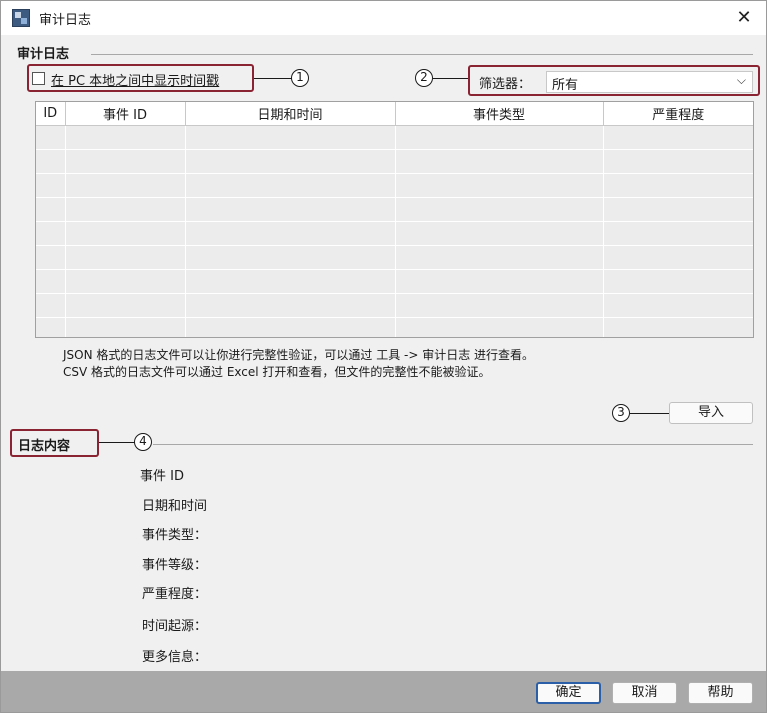 This screenshot has width=767, height=713. Describe the element at coordinates (143, 442) in the screenshot. I see `callout-number-4: 4` at that location.